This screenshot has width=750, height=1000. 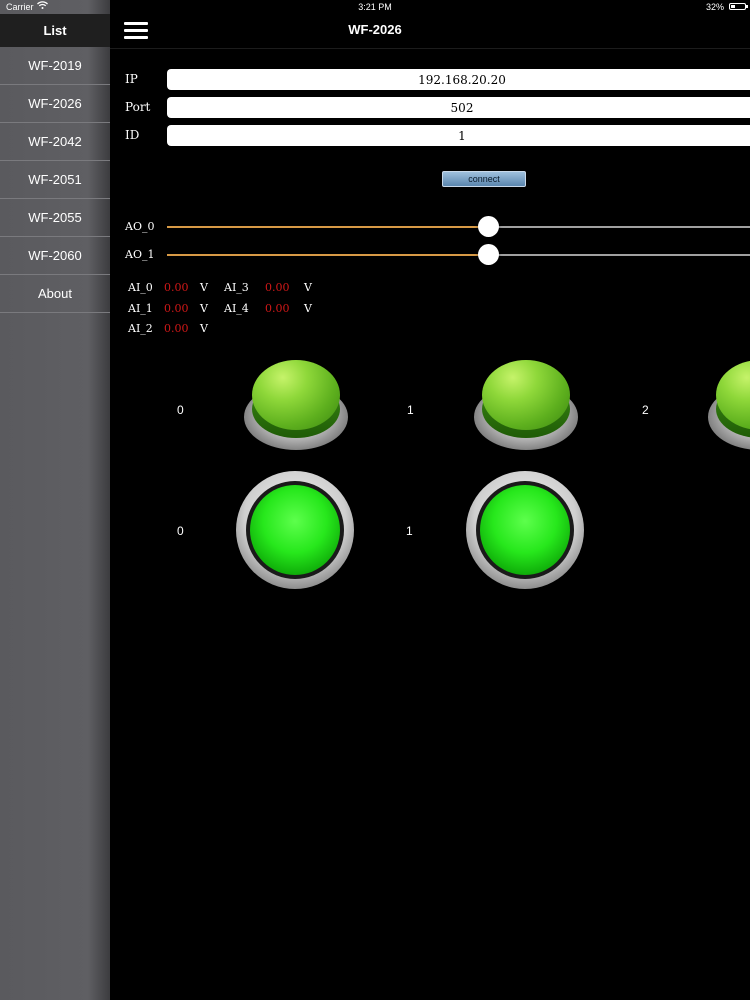 What do you see at coordinates (55, 66) in the screenshot?
I see `sidebar-item-wf-2019: WF-2019` at bounding box center [55, 66].